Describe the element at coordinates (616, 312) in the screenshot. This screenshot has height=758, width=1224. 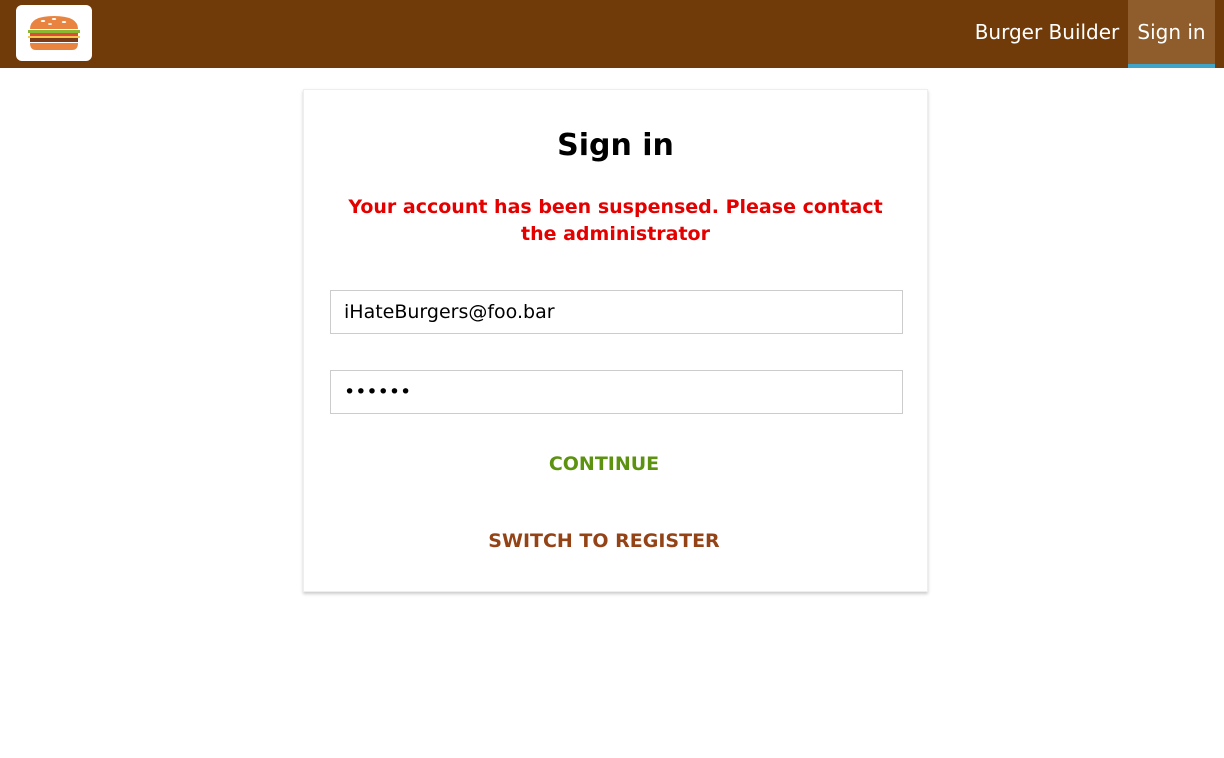
I see `email-field` at that location.